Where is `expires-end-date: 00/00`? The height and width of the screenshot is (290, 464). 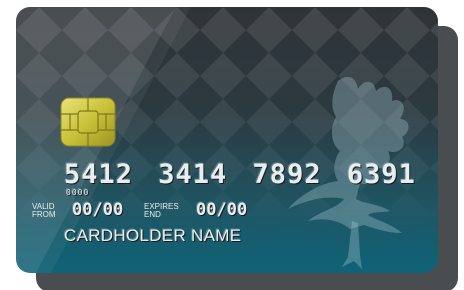 expires-end-date: 00/00 is located at coordinates (222, 210).